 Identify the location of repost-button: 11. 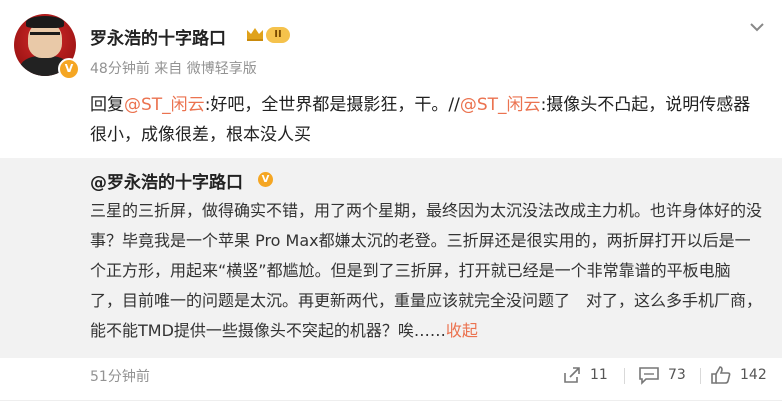
(585, 375).